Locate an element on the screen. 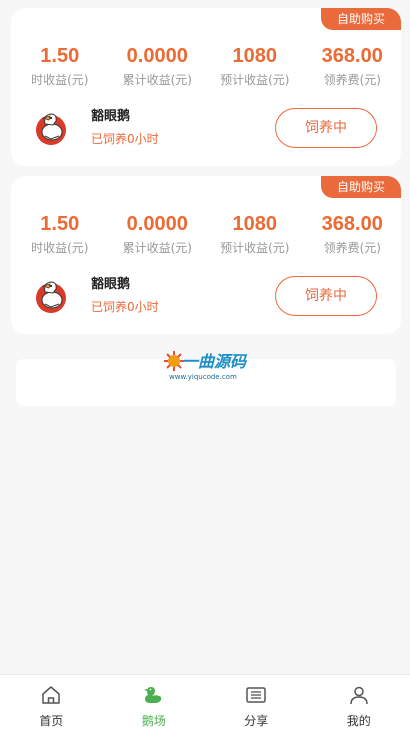  bottom-tab-bar: 首页 鹅场 分享 我的 is located at coordinates (205, 703).